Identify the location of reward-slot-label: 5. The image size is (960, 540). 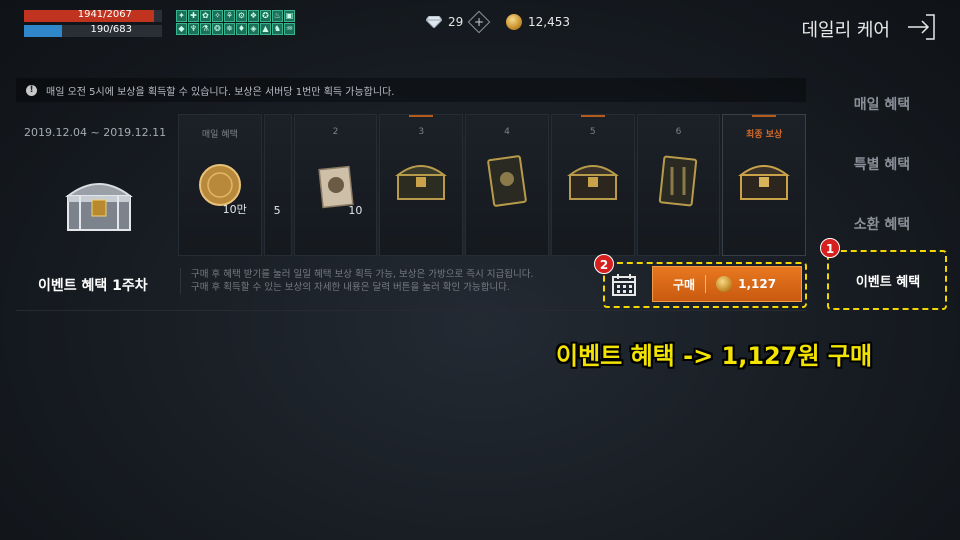
(592, 132).